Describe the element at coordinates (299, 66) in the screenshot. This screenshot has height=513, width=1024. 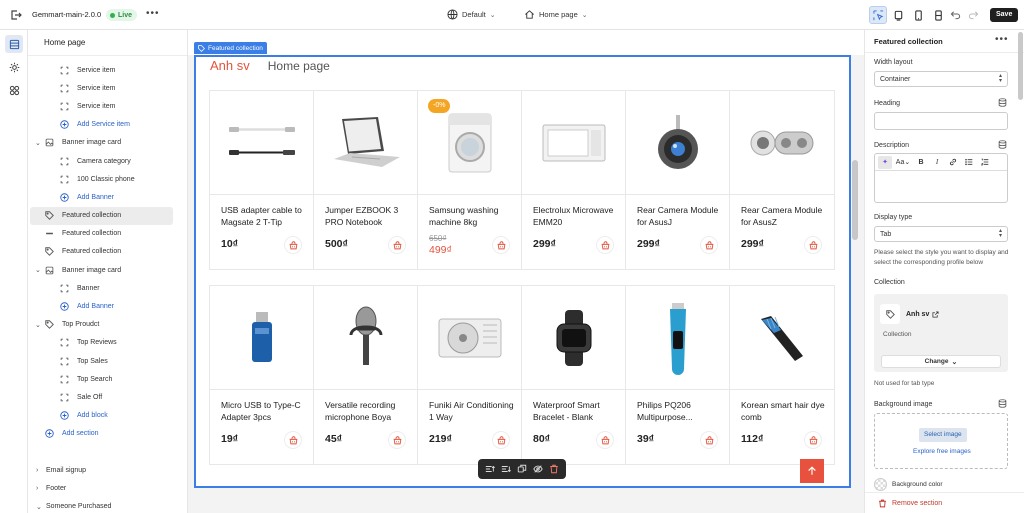
I see `tab-home-page: Home page` at that location.